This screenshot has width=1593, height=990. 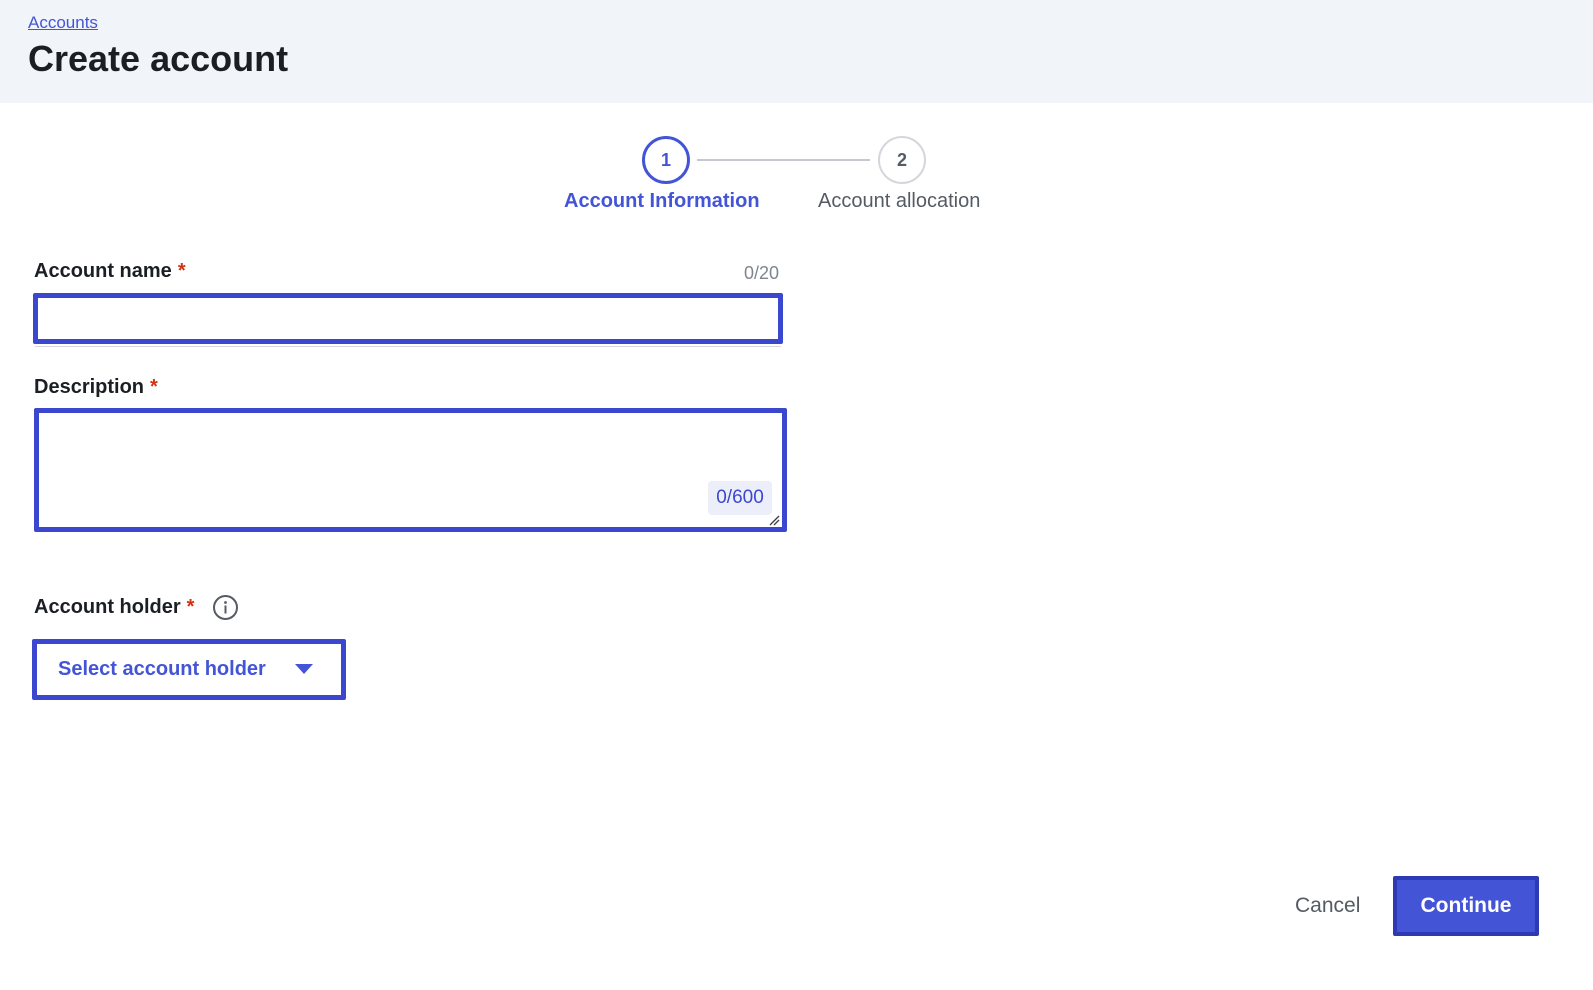 What do you see at coordinates (1466, 906) in the screenshot?
I see `continue-button: Continue` at bounding box center [1466, 906].